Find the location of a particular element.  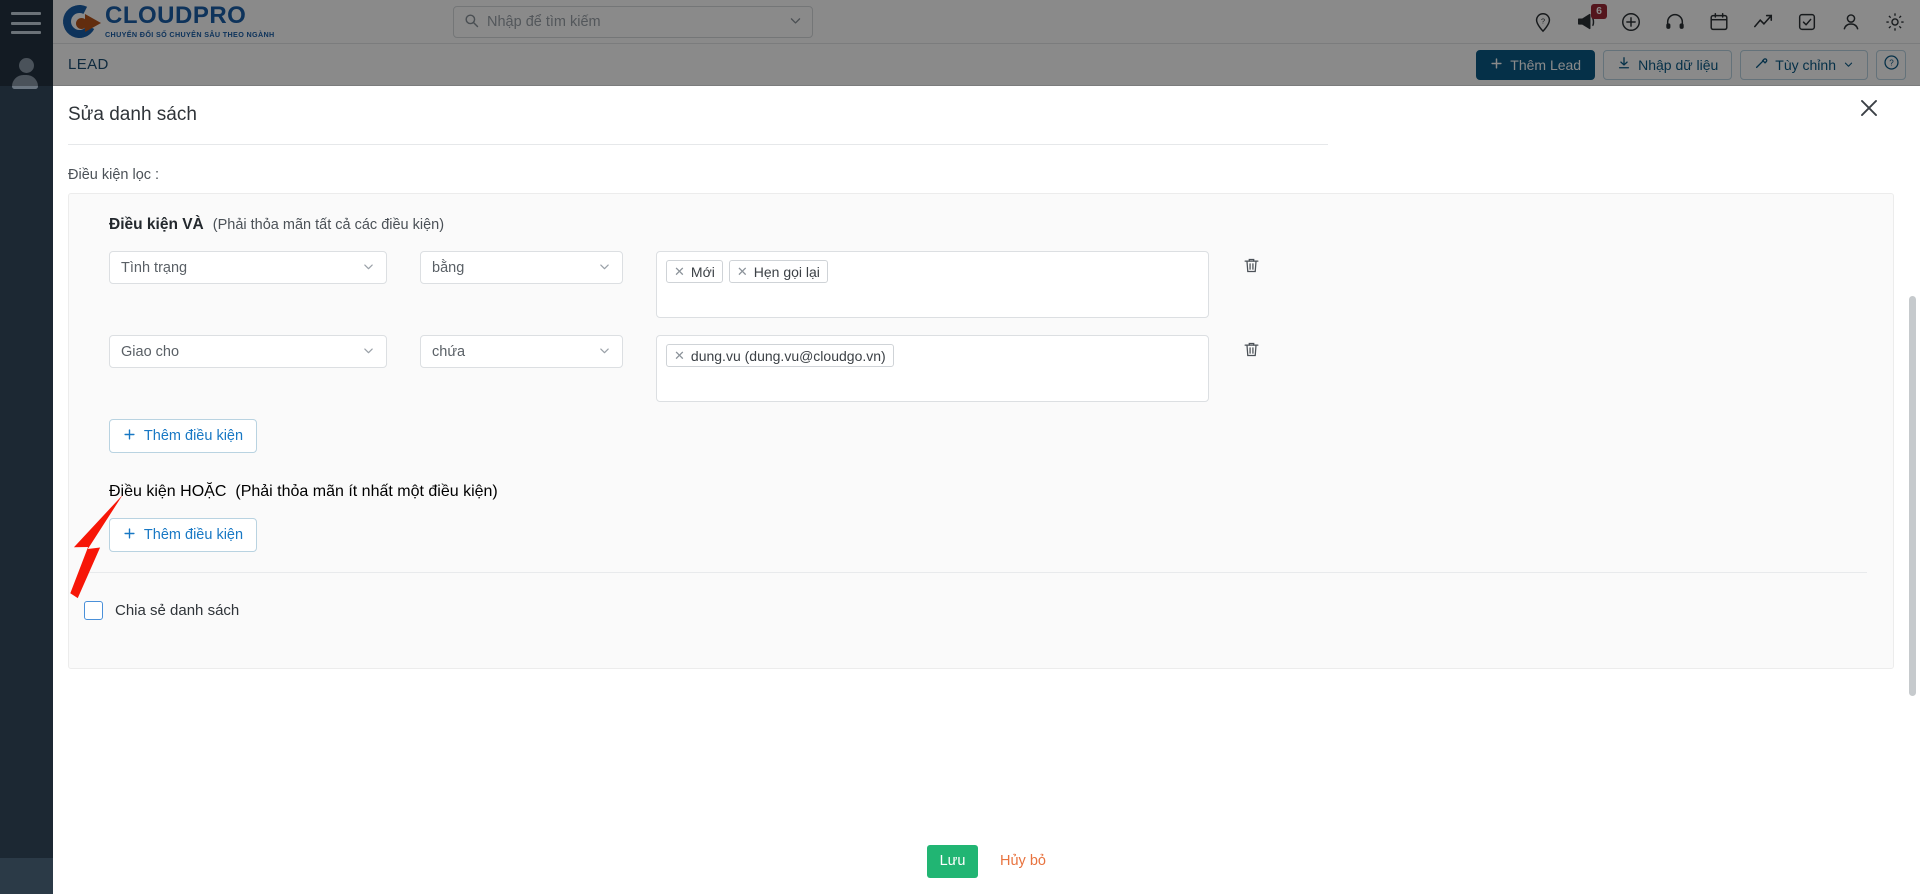

share-list-label: Chia sẻ danh sách is located at coordinates (177, 610).